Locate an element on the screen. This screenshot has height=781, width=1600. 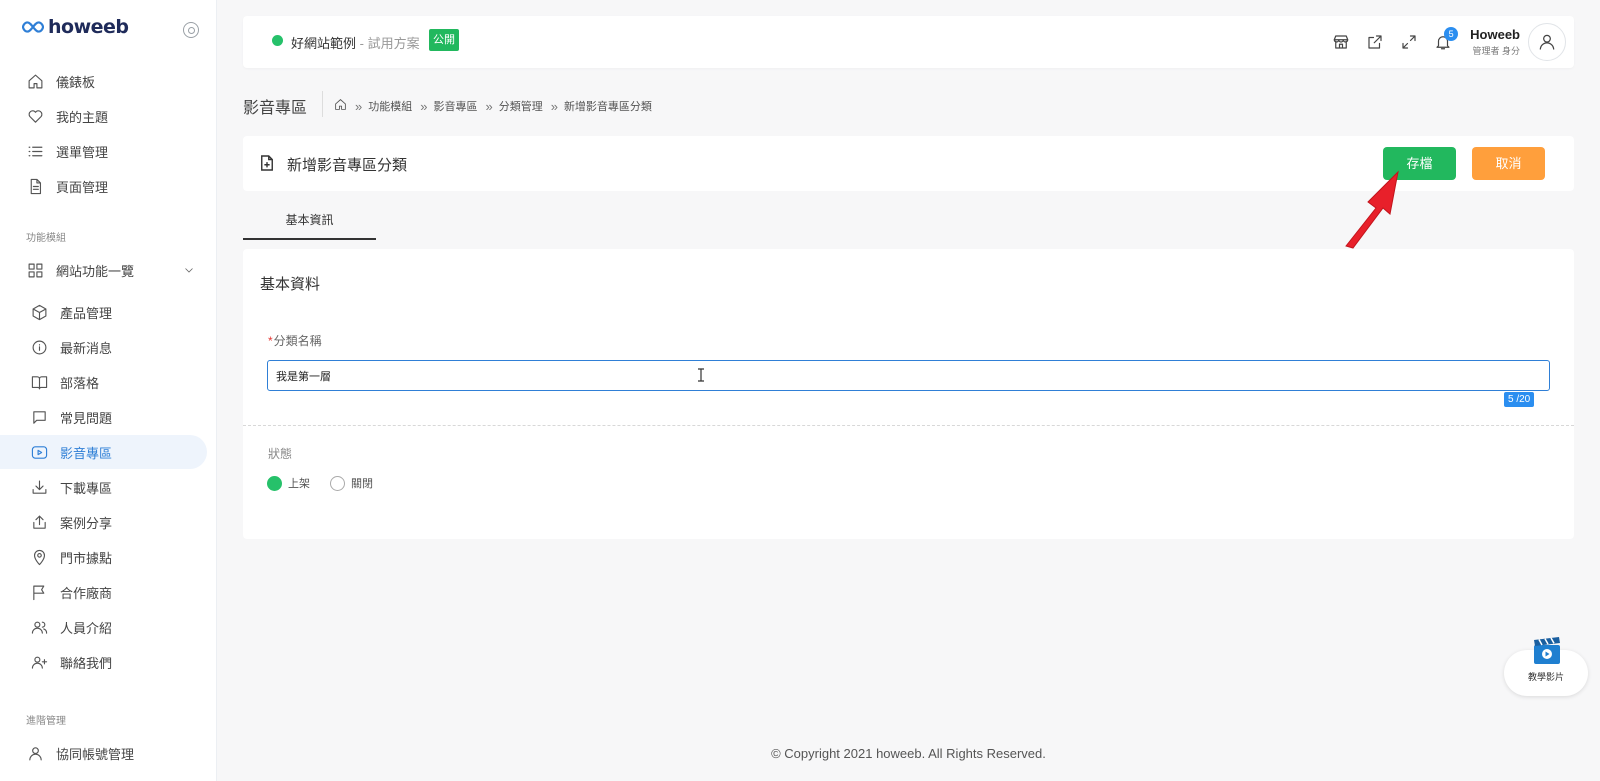
tab-basic-info: 基本資訊 is located at coordinates (309, 224).